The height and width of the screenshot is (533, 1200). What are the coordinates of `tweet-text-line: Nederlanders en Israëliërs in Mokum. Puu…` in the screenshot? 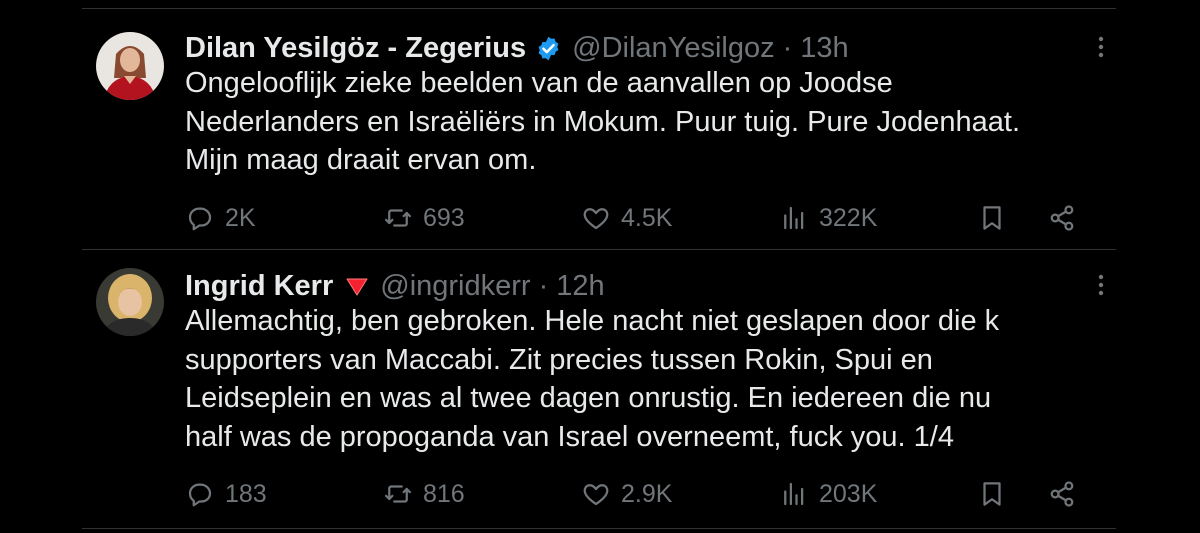 It's located at (602, 121).